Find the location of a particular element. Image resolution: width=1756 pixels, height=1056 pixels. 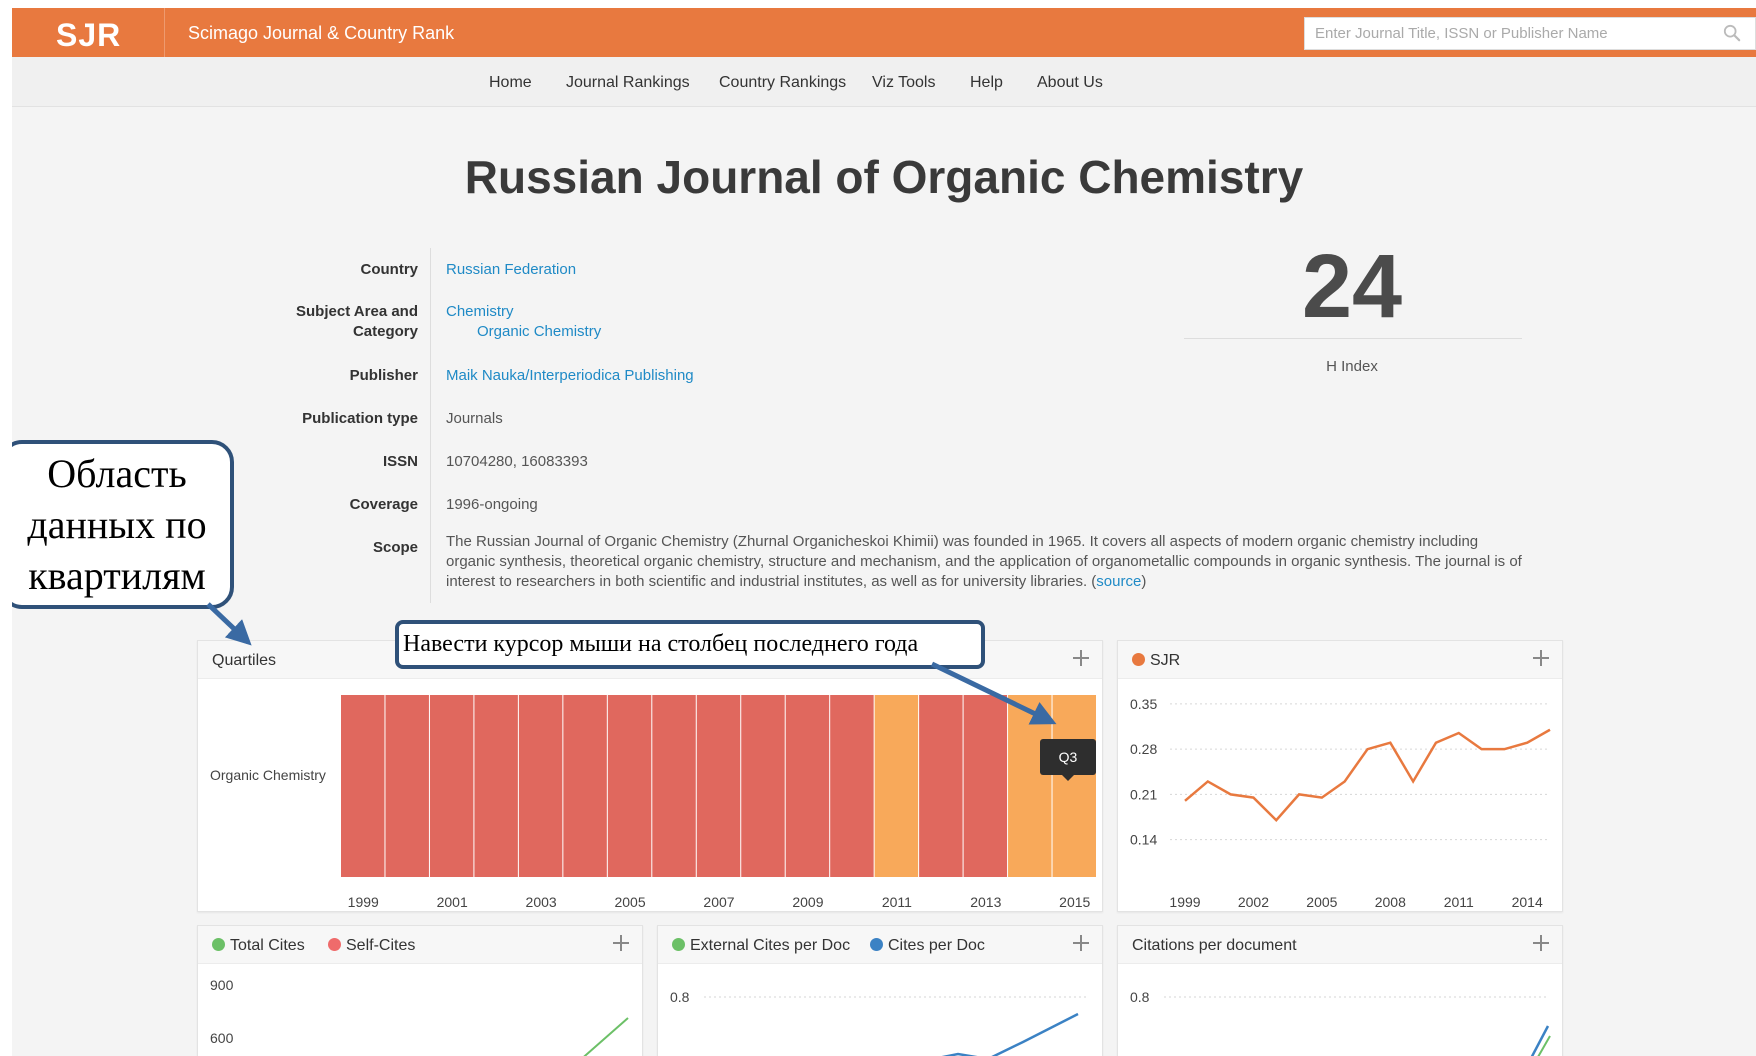

hover-hint-arrow is located at coordinates (993, 693).